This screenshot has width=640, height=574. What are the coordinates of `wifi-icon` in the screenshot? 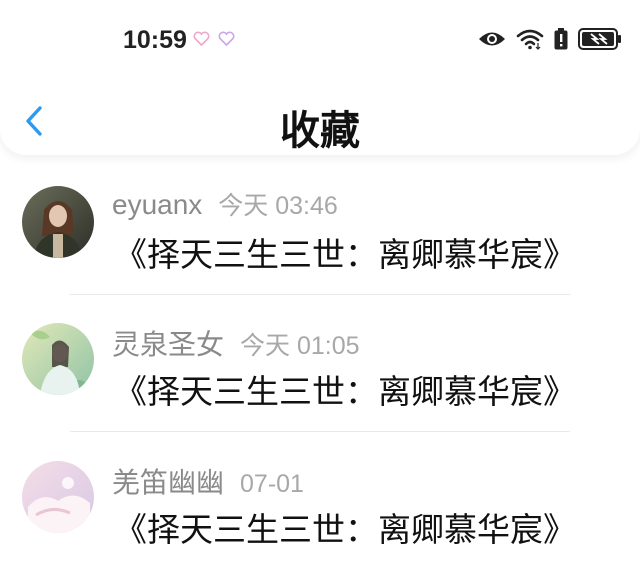 It's located at (530, 39).